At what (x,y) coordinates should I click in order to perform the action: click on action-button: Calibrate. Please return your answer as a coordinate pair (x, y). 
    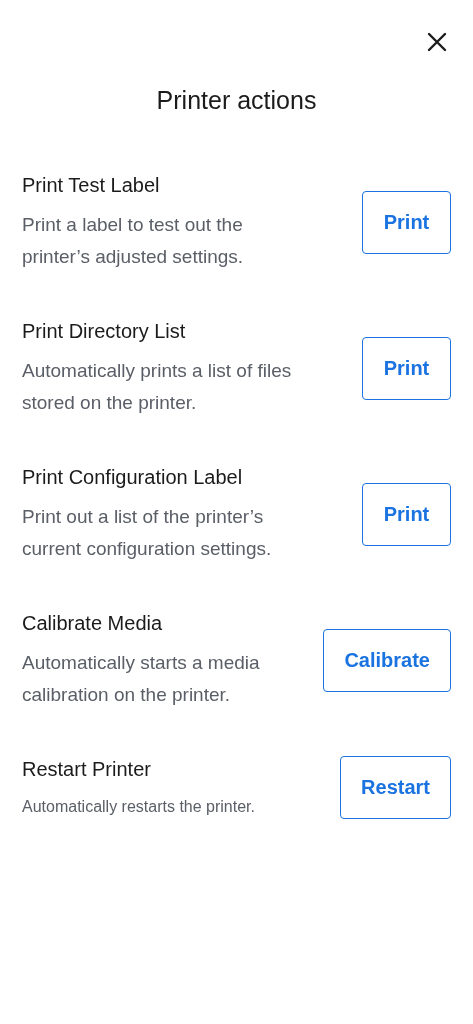
    Looking at the image, I should click on (387, 660).